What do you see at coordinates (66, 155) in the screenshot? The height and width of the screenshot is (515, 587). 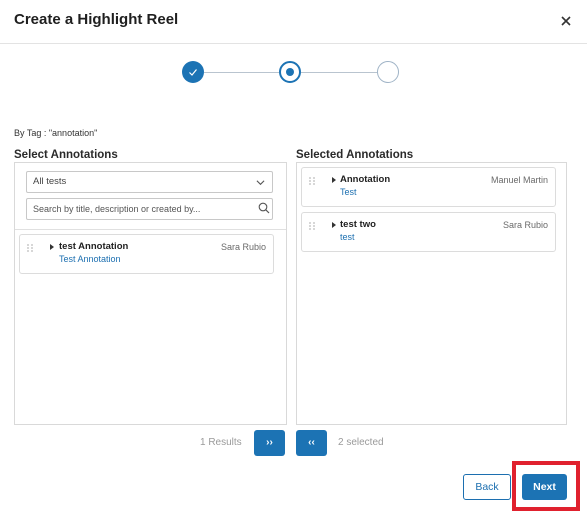 I see `select-annotations-heading: Select Annotations` at bounding box center [66, 155].